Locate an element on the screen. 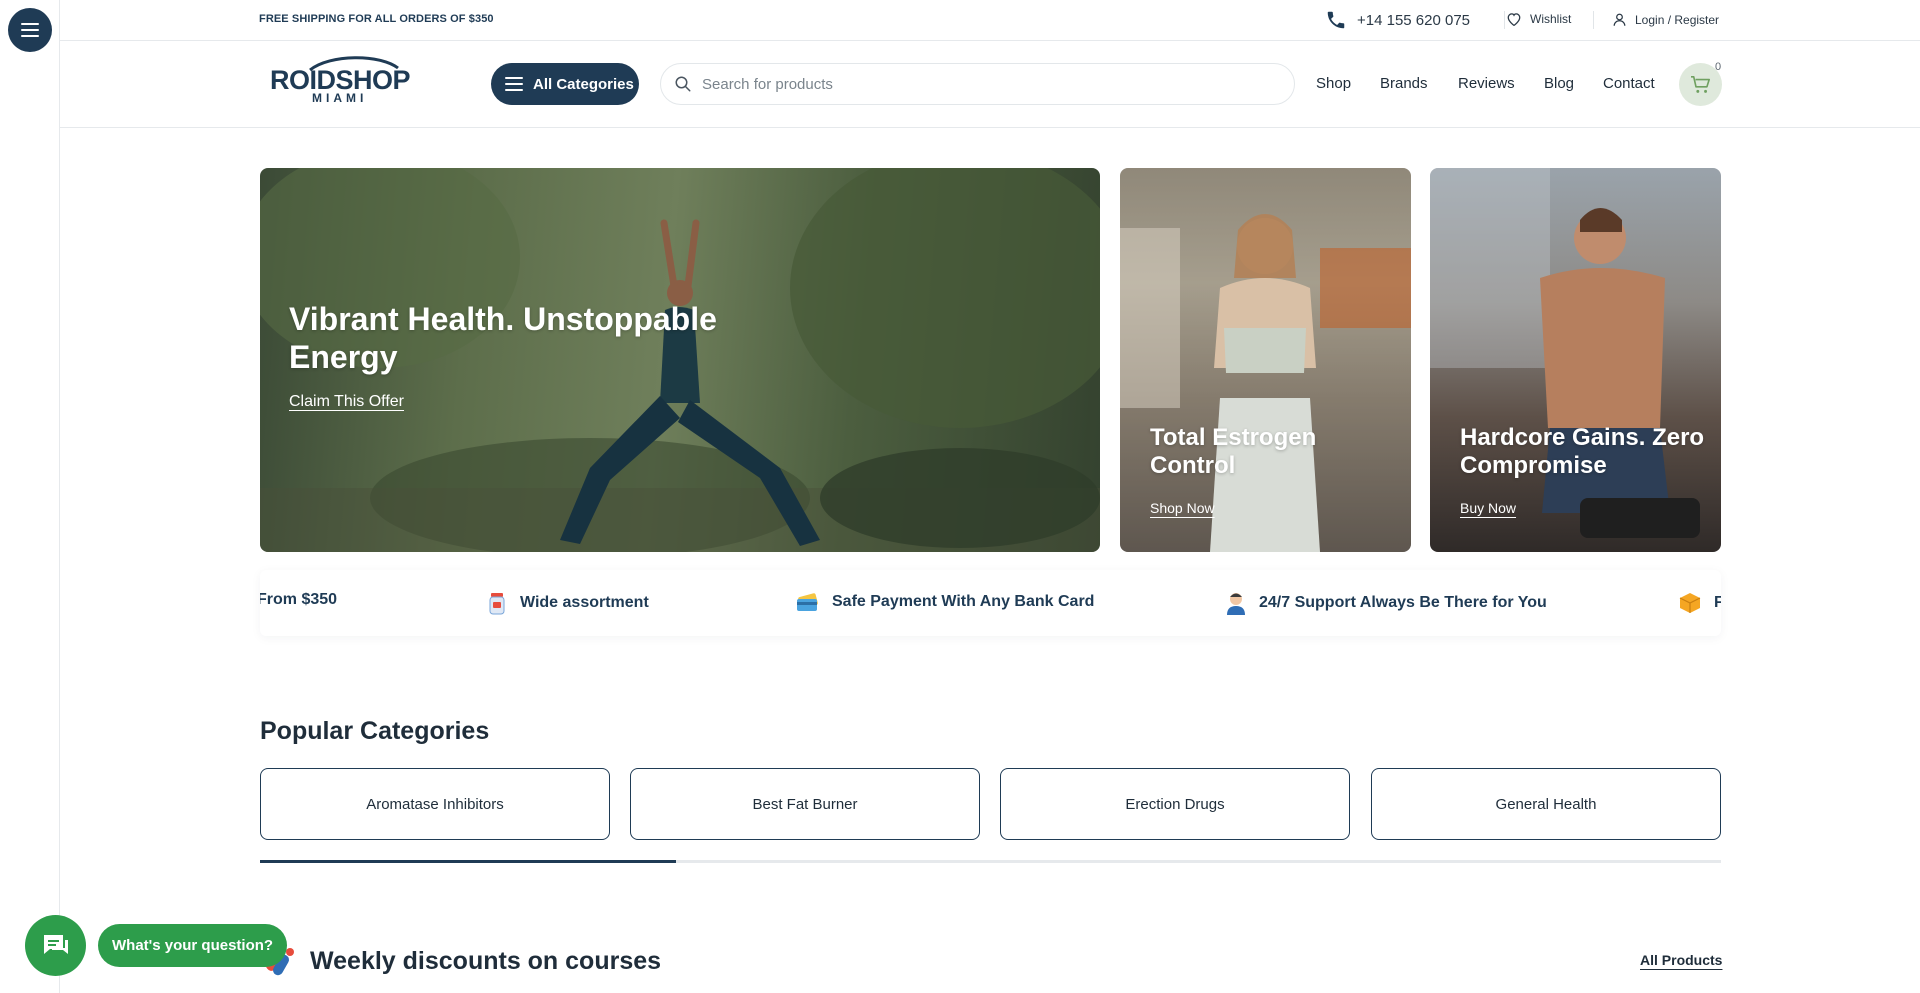  gains-banner-title: Hardcore Gains. Zero Compromise is located at coordinates (1582, 451).